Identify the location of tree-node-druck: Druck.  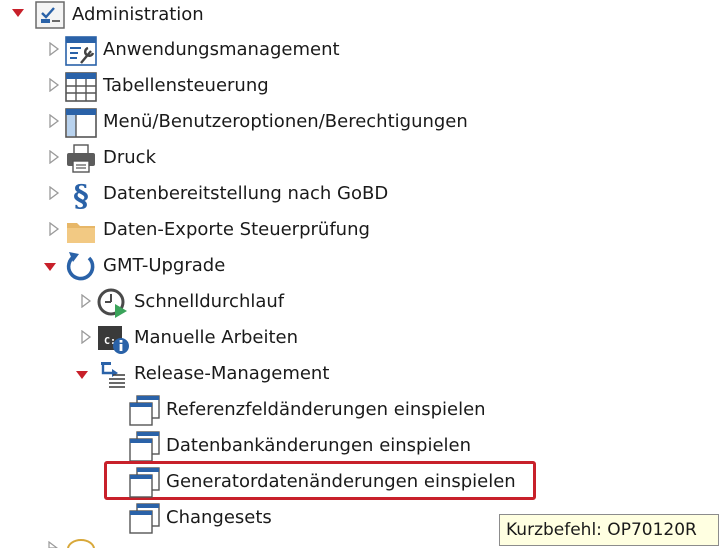
(100, 158).